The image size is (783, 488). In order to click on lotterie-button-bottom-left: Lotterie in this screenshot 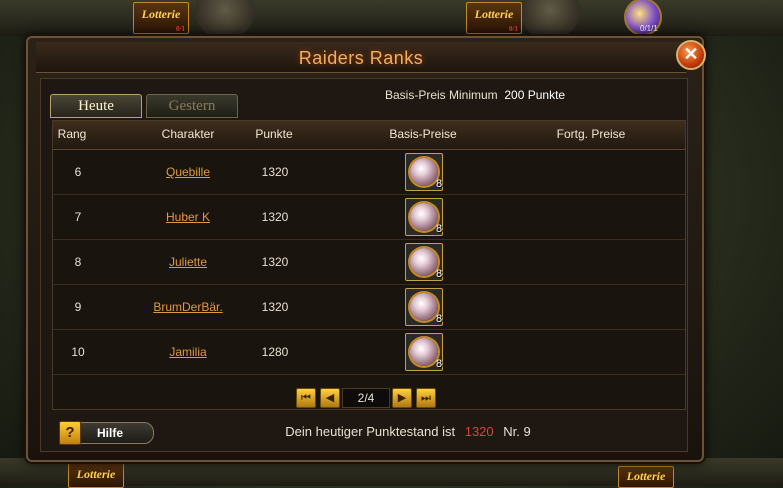, I will do `click(96, 475)`.